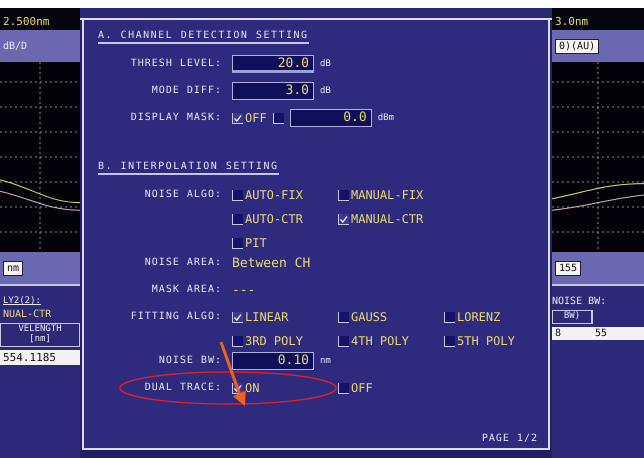 Image resolution: width=644 pixels, height=458 pixels. Describe the element at coordinates (188, 168) in the screenshot. I see `section-title: B. INTERPOLATION SETTING` at that location.